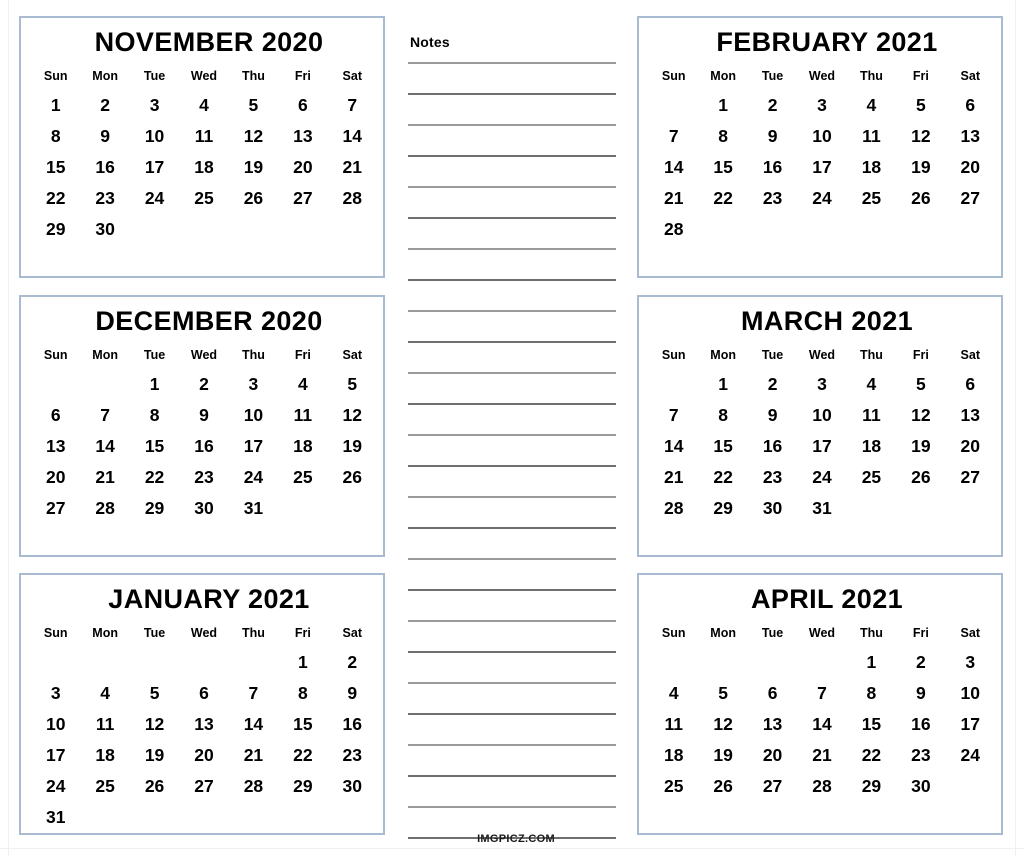  What do you see at coordinates (722, 136) in the screenshot?
I see `day-cell: 8` at bounding box center [722, 136].